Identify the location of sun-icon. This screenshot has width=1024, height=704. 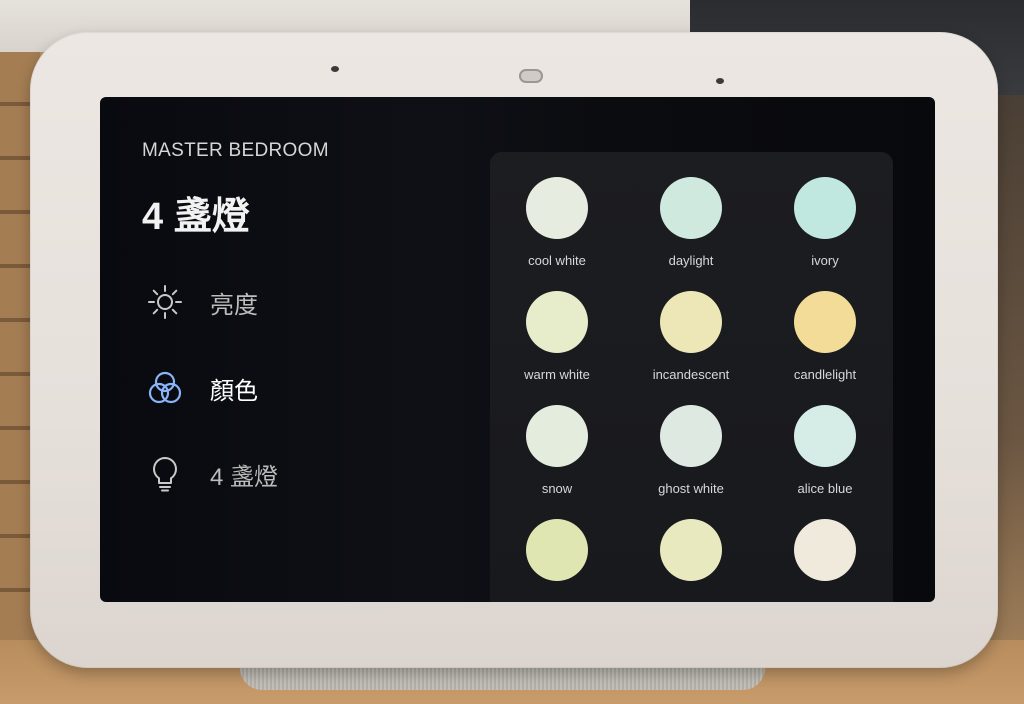
(165, 302).